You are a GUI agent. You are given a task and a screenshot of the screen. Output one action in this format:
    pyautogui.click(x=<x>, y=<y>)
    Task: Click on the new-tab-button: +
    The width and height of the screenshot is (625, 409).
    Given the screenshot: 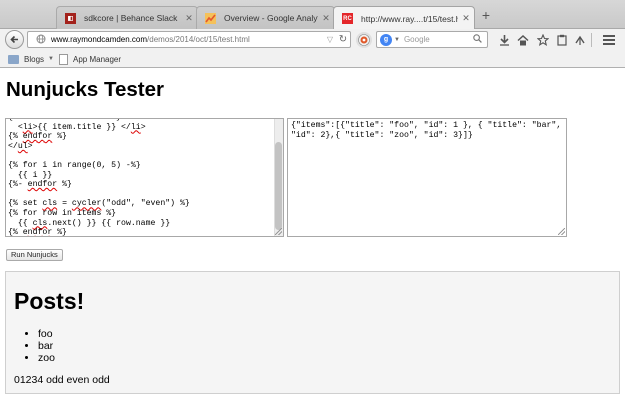 What is the action you would take?
    pyautogui.click(x=486, y=15)
    